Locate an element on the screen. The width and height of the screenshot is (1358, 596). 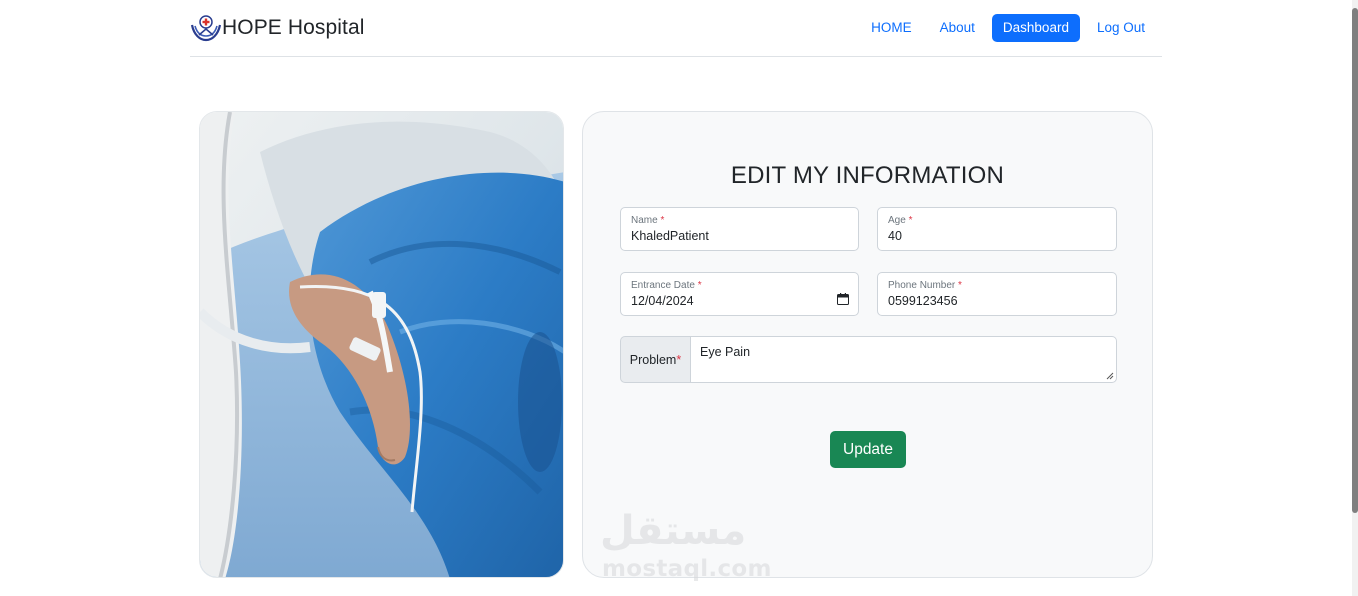
problem-input-group: Problem * Eye Pain is located at coordinates (868, 359).